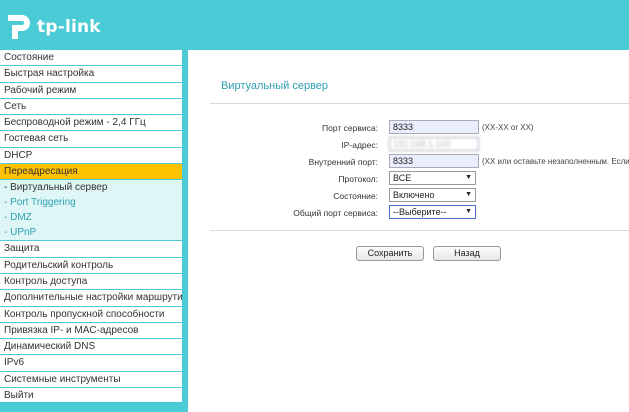 This screenshot has height=412, width=629. Describe the element at coordinates (414, 195) in the screenshot. I see `status-value: Включено` at that location.